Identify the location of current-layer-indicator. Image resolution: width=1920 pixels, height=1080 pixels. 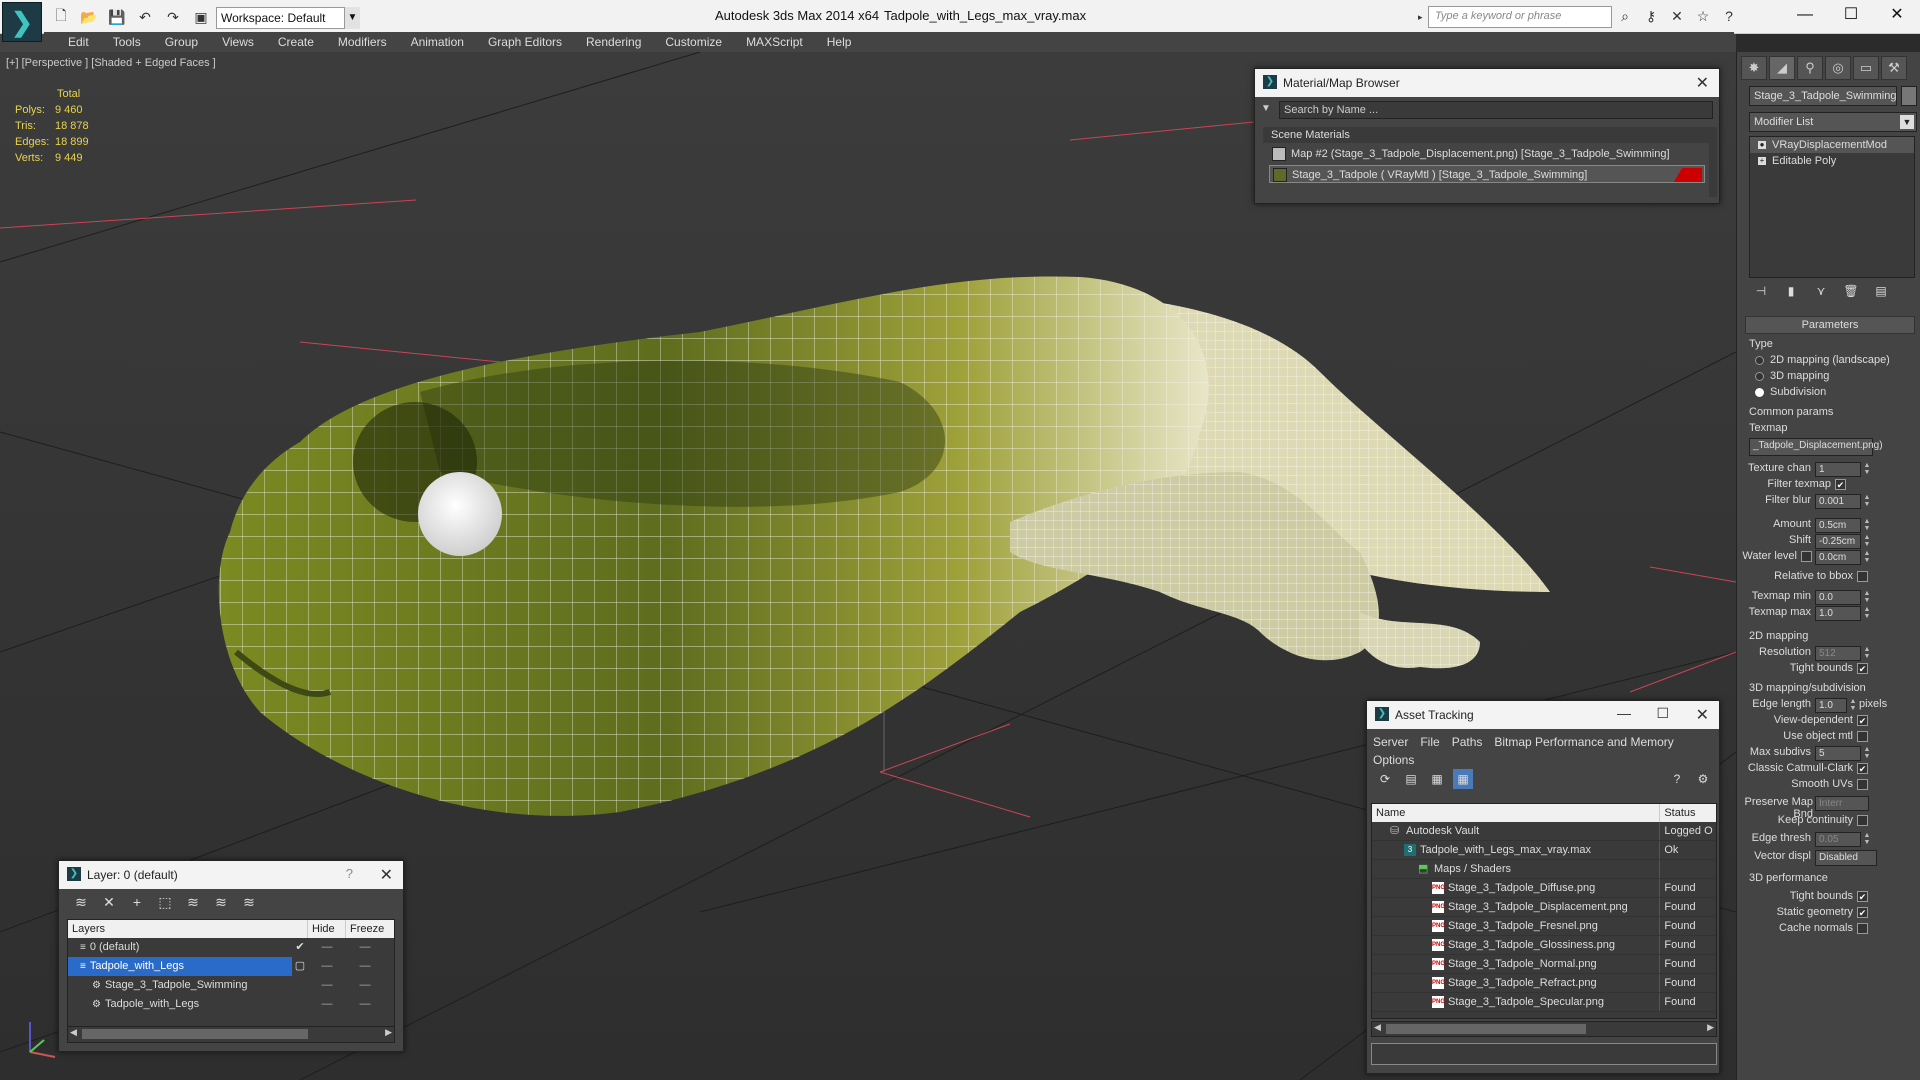
(300, 1004).